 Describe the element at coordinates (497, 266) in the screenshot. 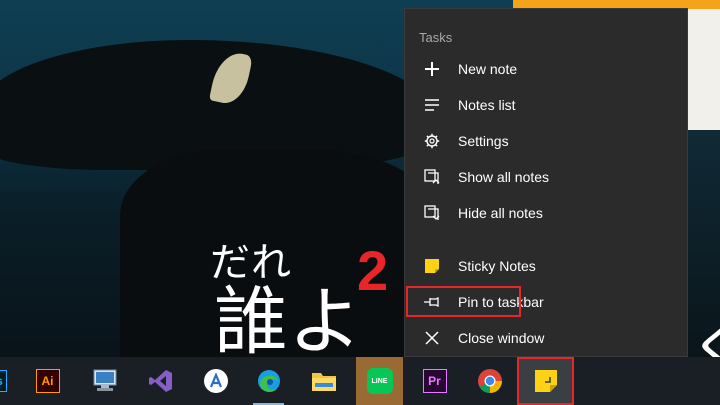

I see `menu-item-label: Sticky Notes` at that location.